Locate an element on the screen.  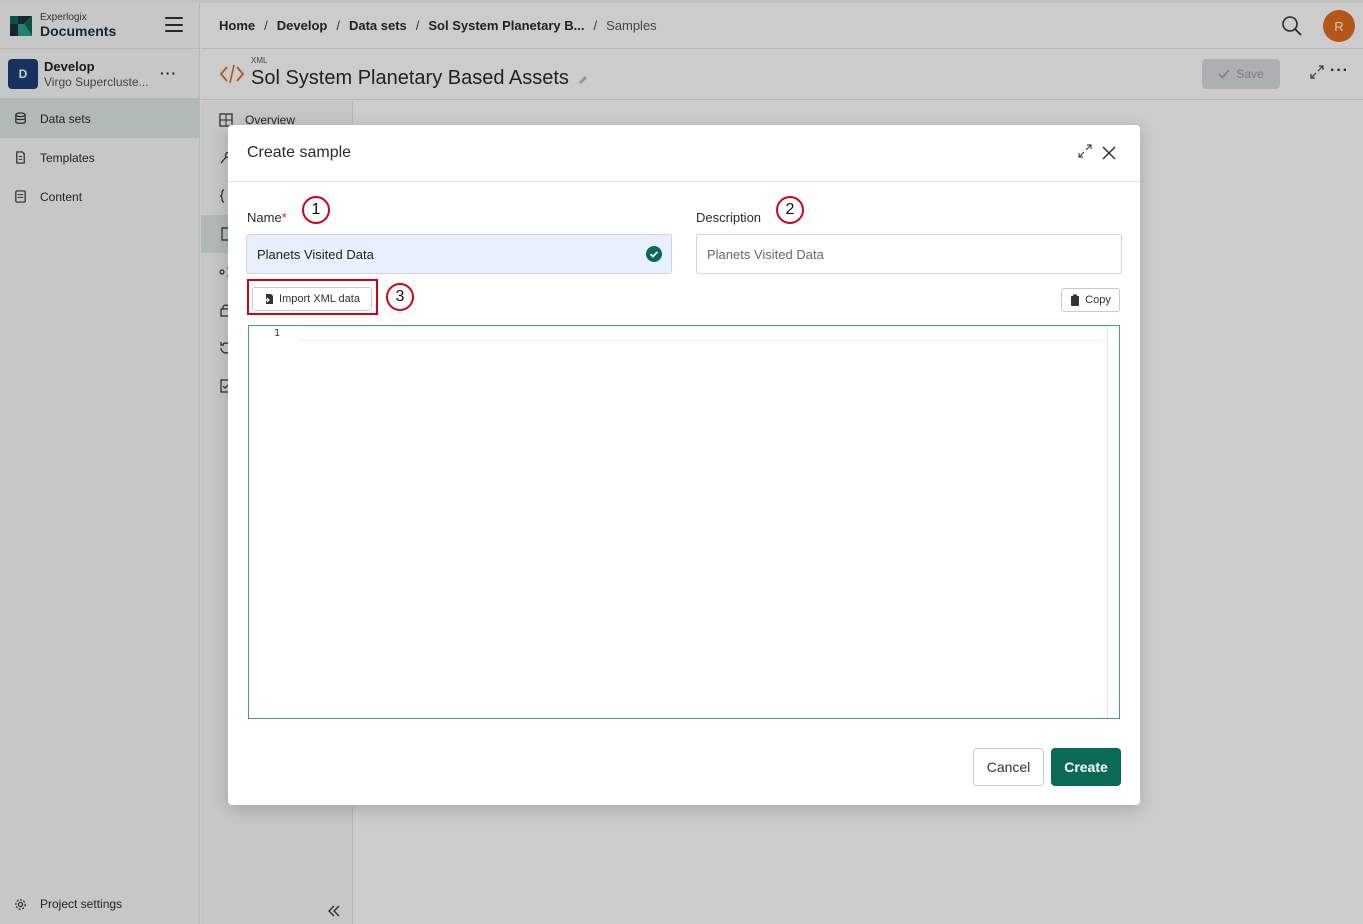
dialog-header: Create sample is located at coordinates (684, 153).